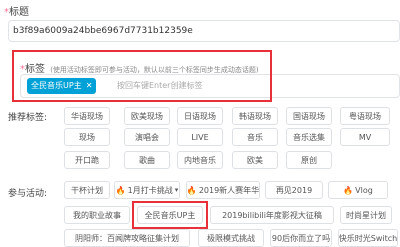  Describe the element at coordinates (87, 116) in the screenshot. I see `rec-tag: 华语现场` at that location.